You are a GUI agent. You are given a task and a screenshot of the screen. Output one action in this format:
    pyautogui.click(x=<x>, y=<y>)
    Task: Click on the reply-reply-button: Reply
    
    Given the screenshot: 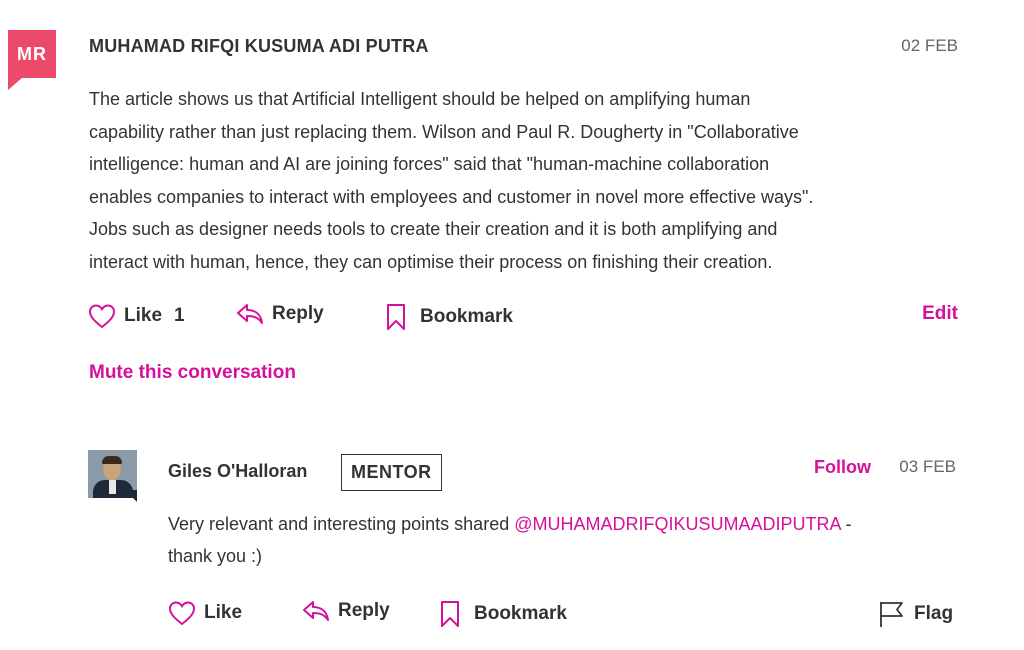 What is the action you would take?
    pyautogui.click(x=346, y=611)
    